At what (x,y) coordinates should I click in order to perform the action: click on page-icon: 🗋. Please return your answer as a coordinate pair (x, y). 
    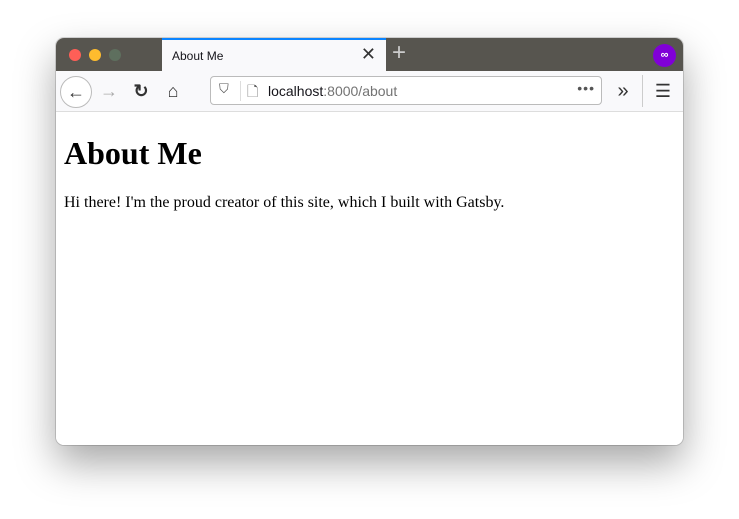
    Looking at the image, I should click on (253, 91).